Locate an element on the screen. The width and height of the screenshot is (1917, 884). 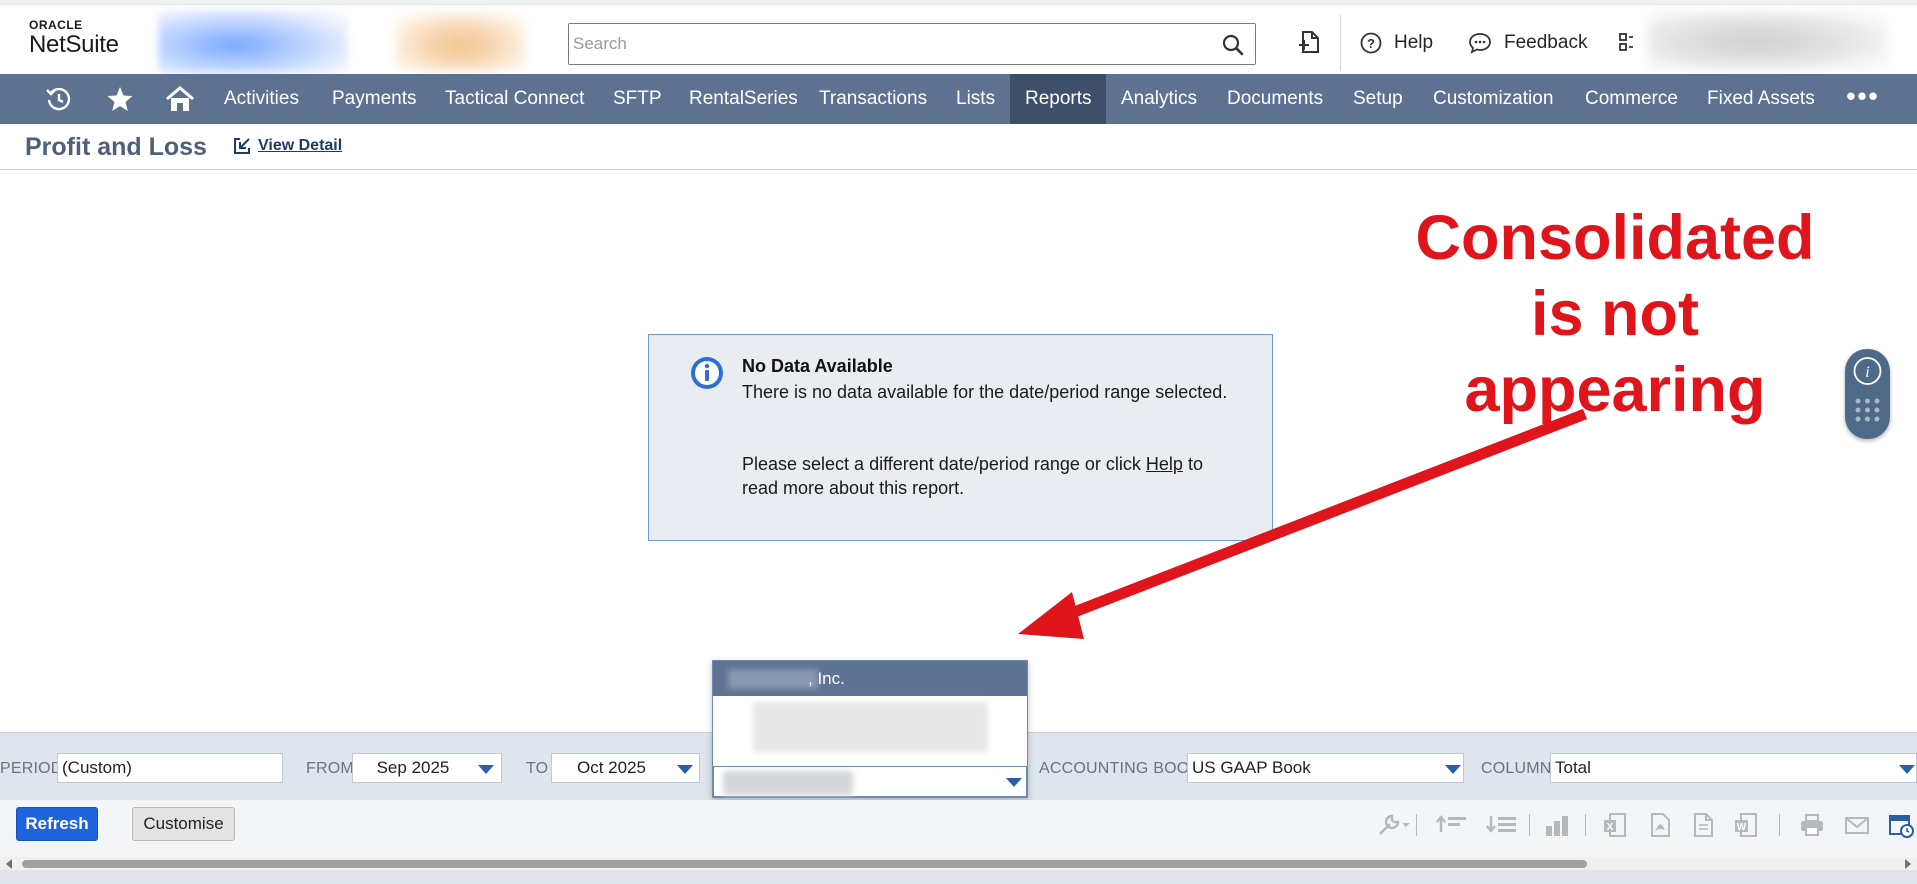
redacted-subsidiary-name is located at coordinates (773, 679).